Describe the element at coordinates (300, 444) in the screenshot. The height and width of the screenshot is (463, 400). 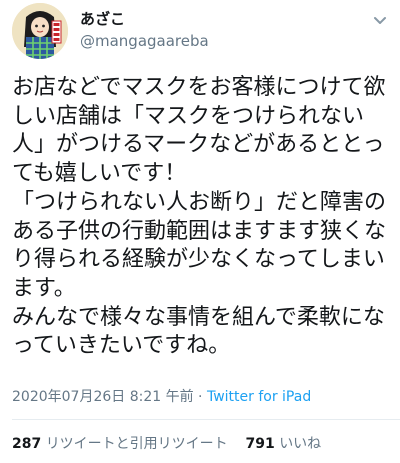
I see `like-label: いいね` at that location.